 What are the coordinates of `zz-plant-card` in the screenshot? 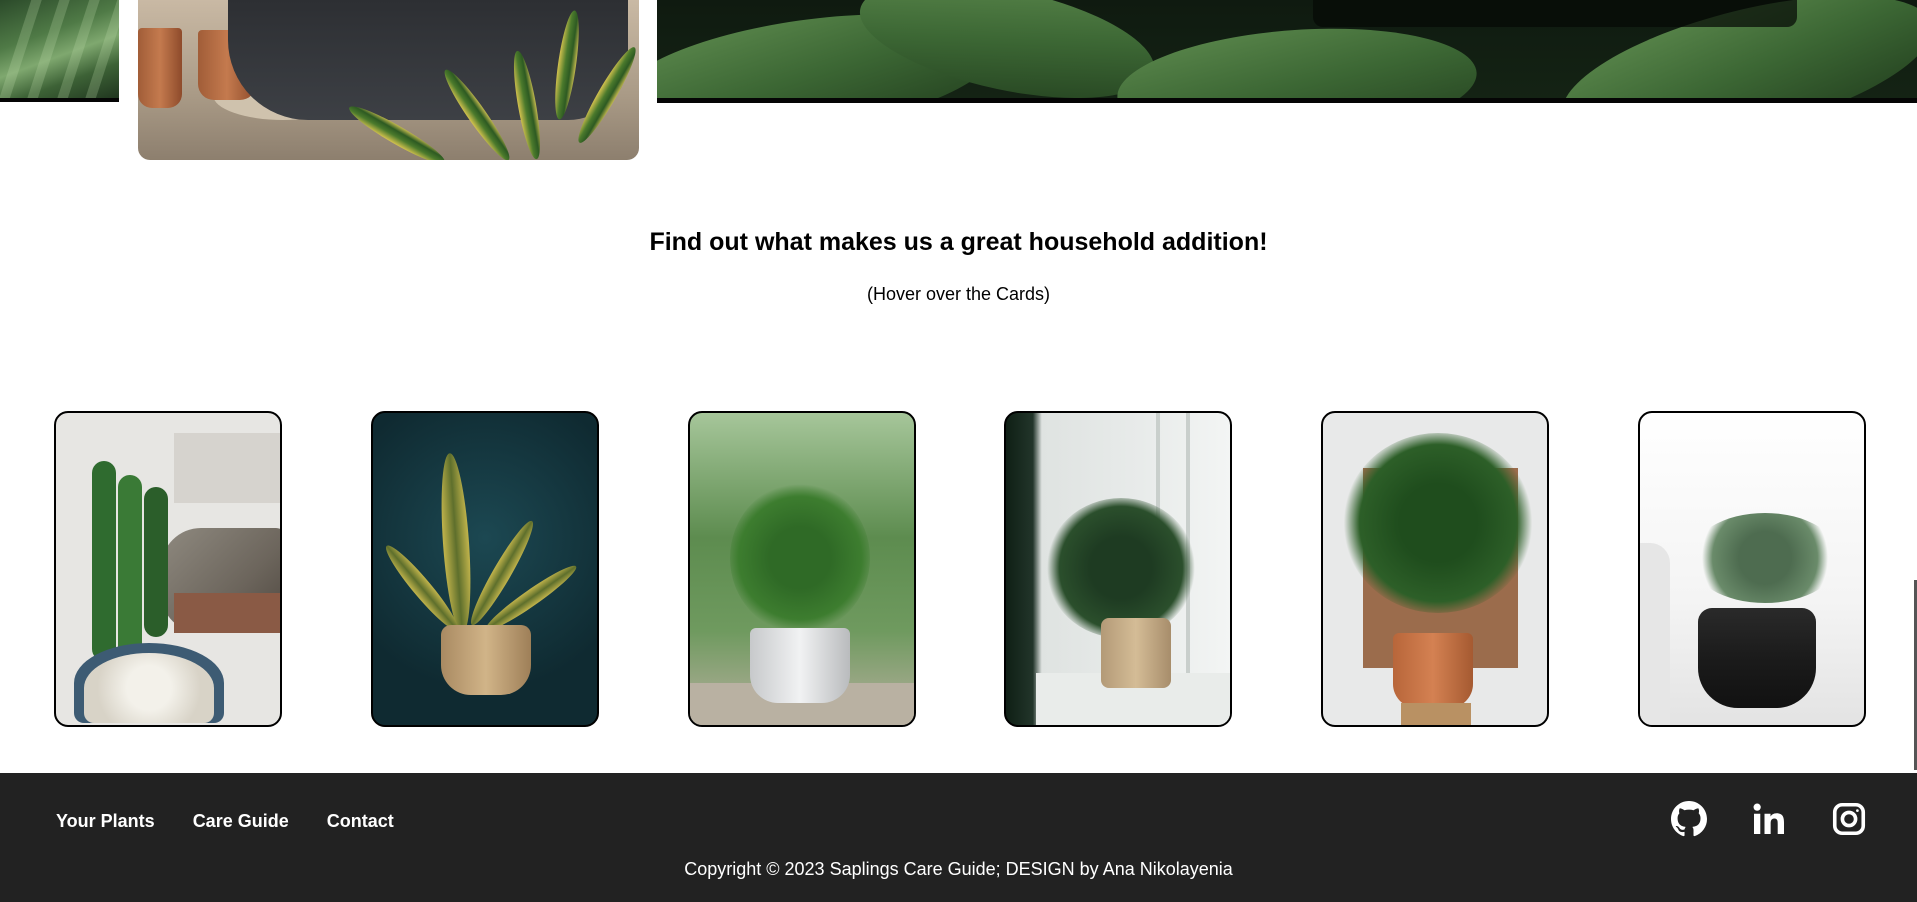 It's located at (802, 569).